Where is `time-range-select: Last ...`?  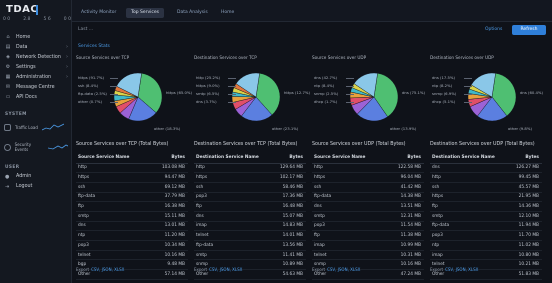
time-range-select: Last ... is located at coordinates (85, 29).